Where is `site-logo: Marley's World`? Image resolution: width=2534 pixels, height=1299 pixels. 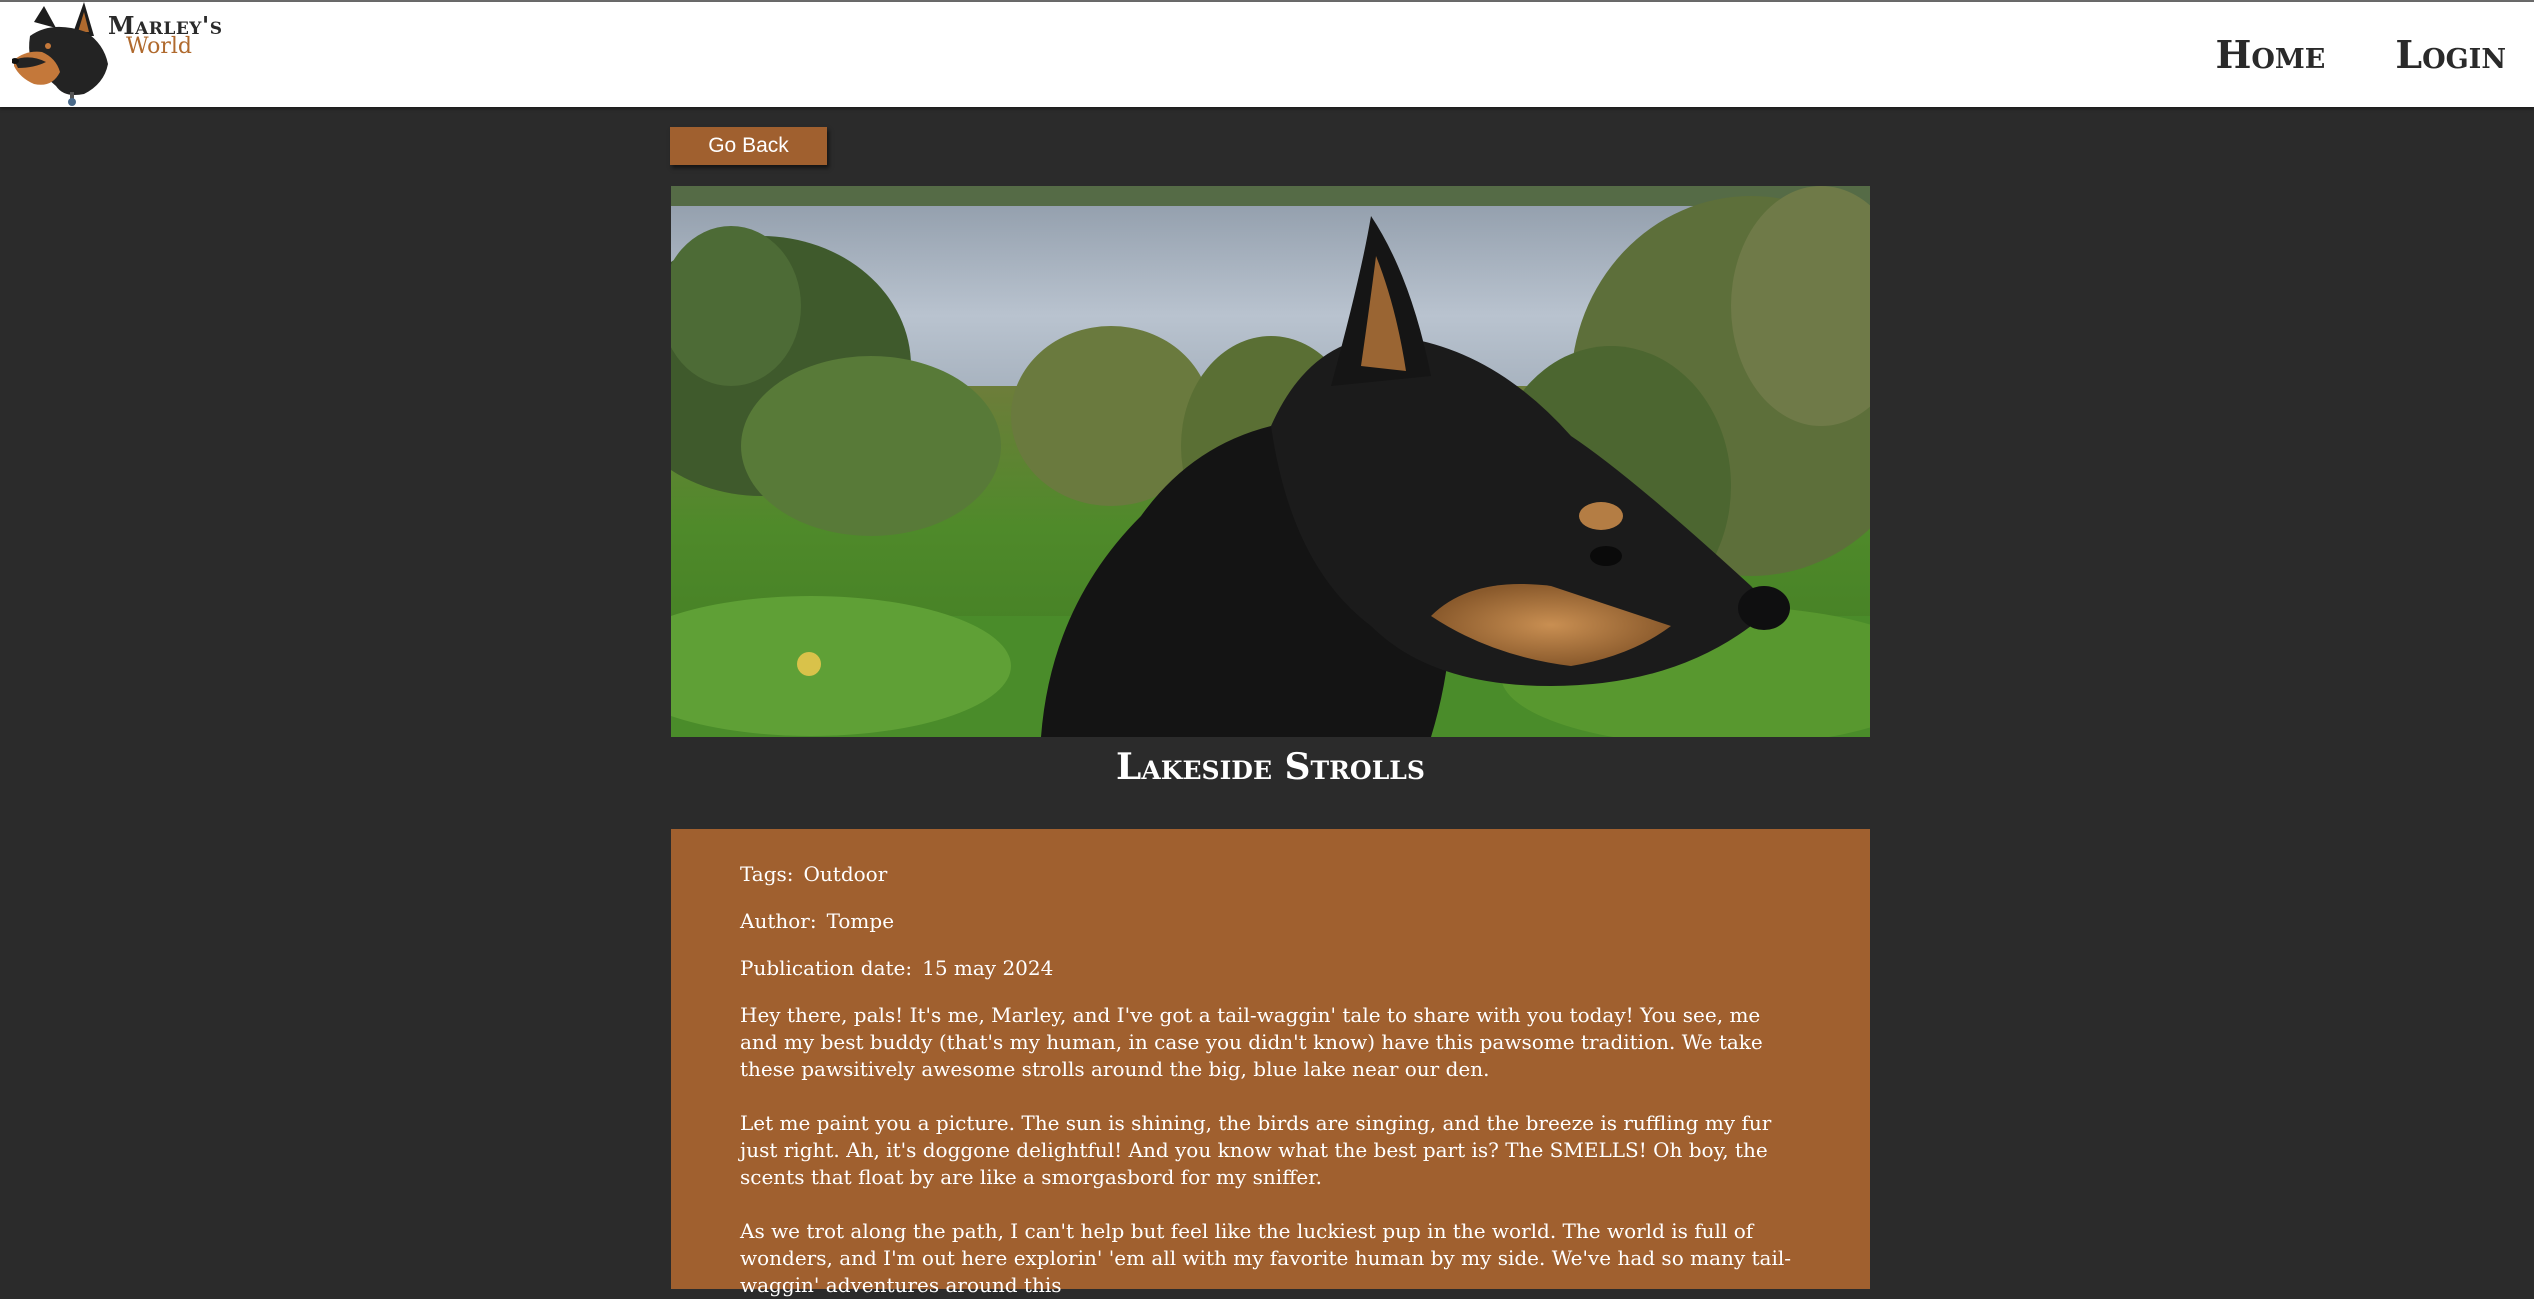
site-logo: Marley's World is located at coordinates (116, 54).